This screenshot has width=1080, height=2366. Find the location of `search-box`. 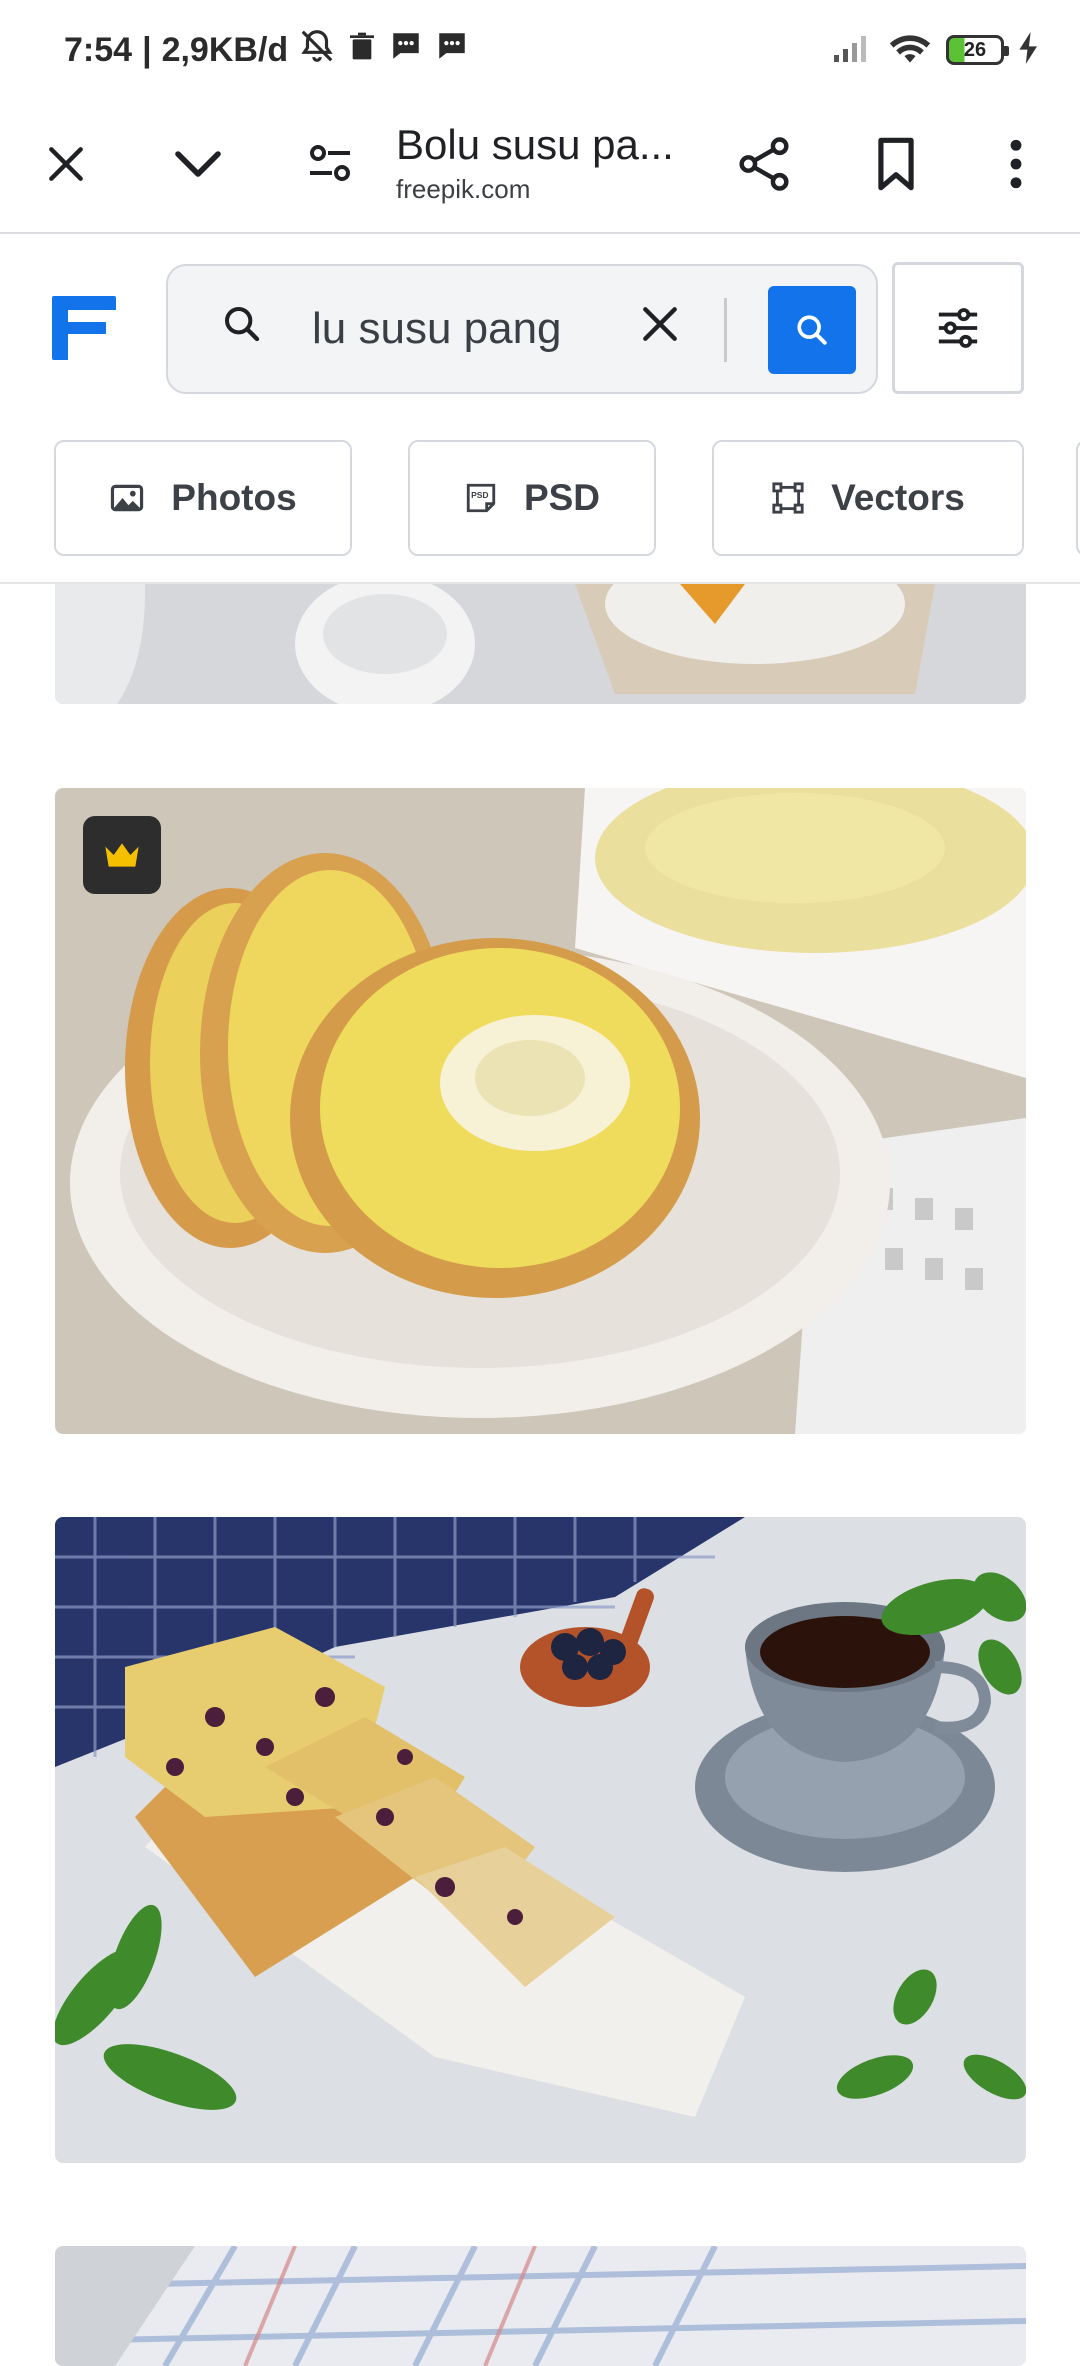

search-box is located at coordinates (522, 329).